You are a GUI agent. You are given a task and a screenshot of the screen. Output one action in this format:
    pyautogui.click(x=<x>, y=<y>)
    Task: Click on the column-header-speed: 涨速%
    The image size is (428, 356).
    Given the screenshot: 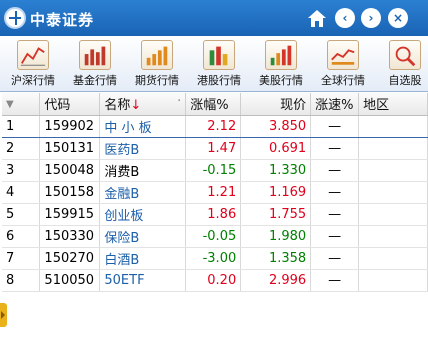 What is the action you would take?
    pyautogui.click(x=335, y=104)
    